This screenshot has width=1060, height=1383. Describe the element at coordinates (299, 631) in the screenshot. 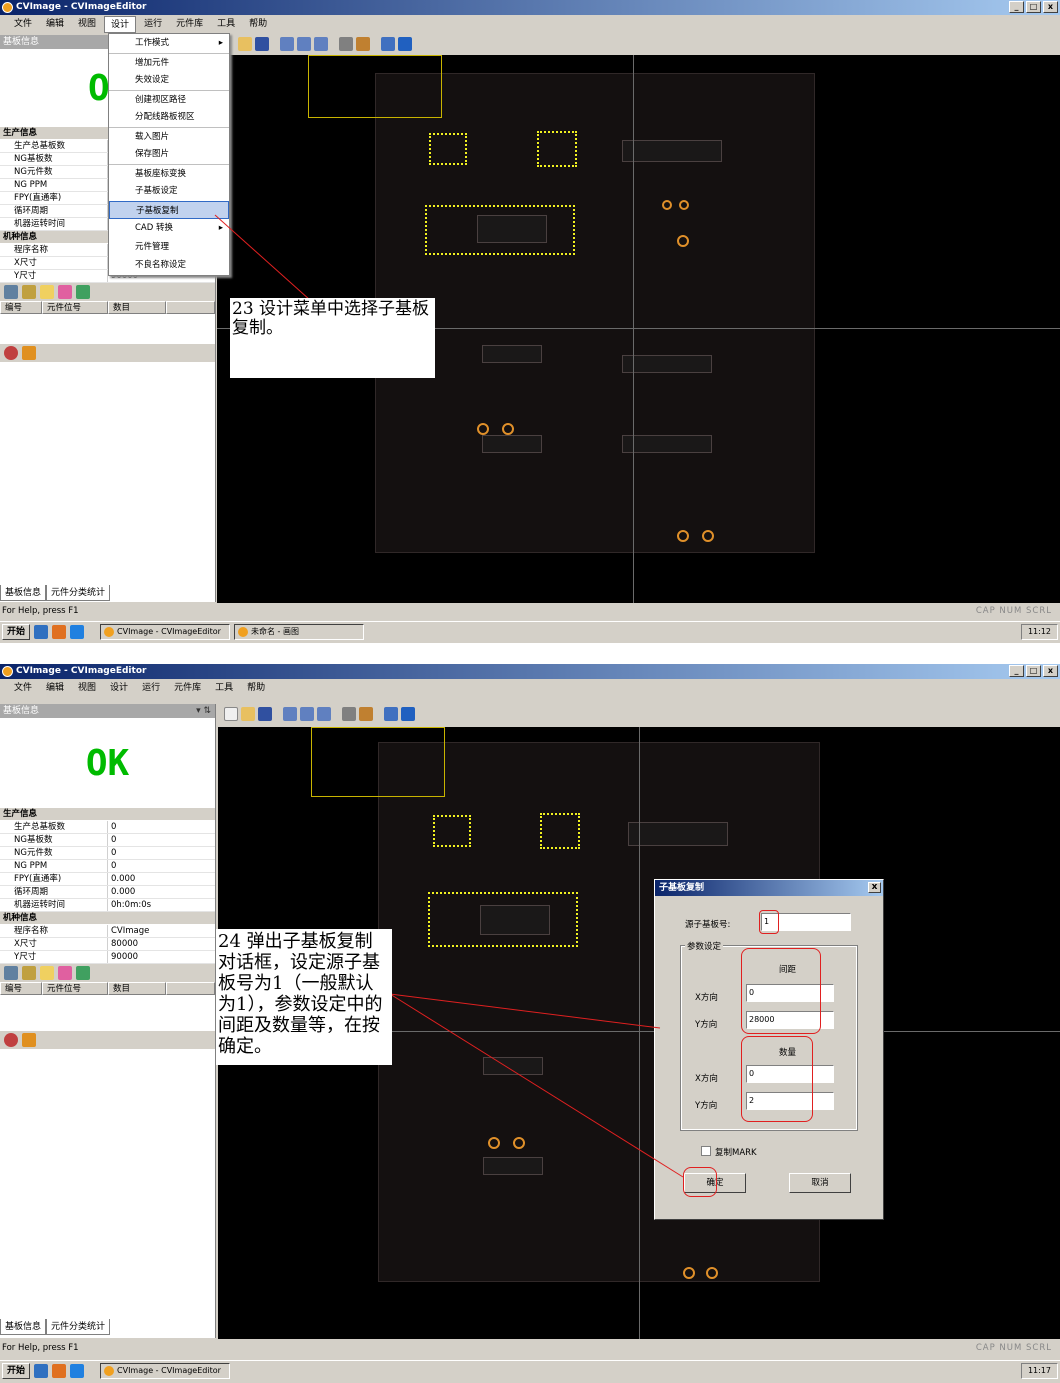

I see `taskbar-item: 未命名 - 画图` at that location.